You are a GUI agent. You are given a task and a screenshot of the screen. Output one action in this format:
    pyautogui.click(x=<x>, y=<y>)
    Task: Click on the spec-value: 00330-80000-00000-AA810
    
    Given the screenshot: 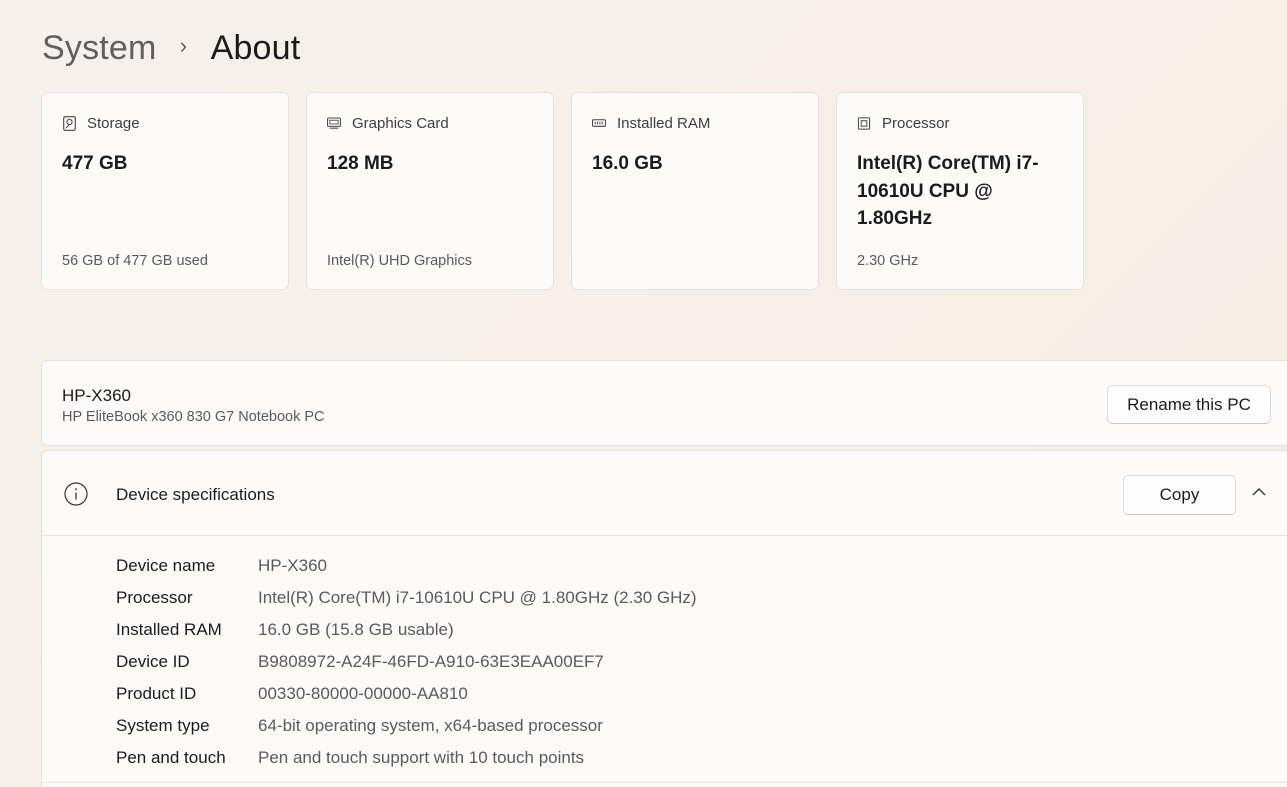 What is the action you would take?
    pyautogui.click(x=363, y=693)
    